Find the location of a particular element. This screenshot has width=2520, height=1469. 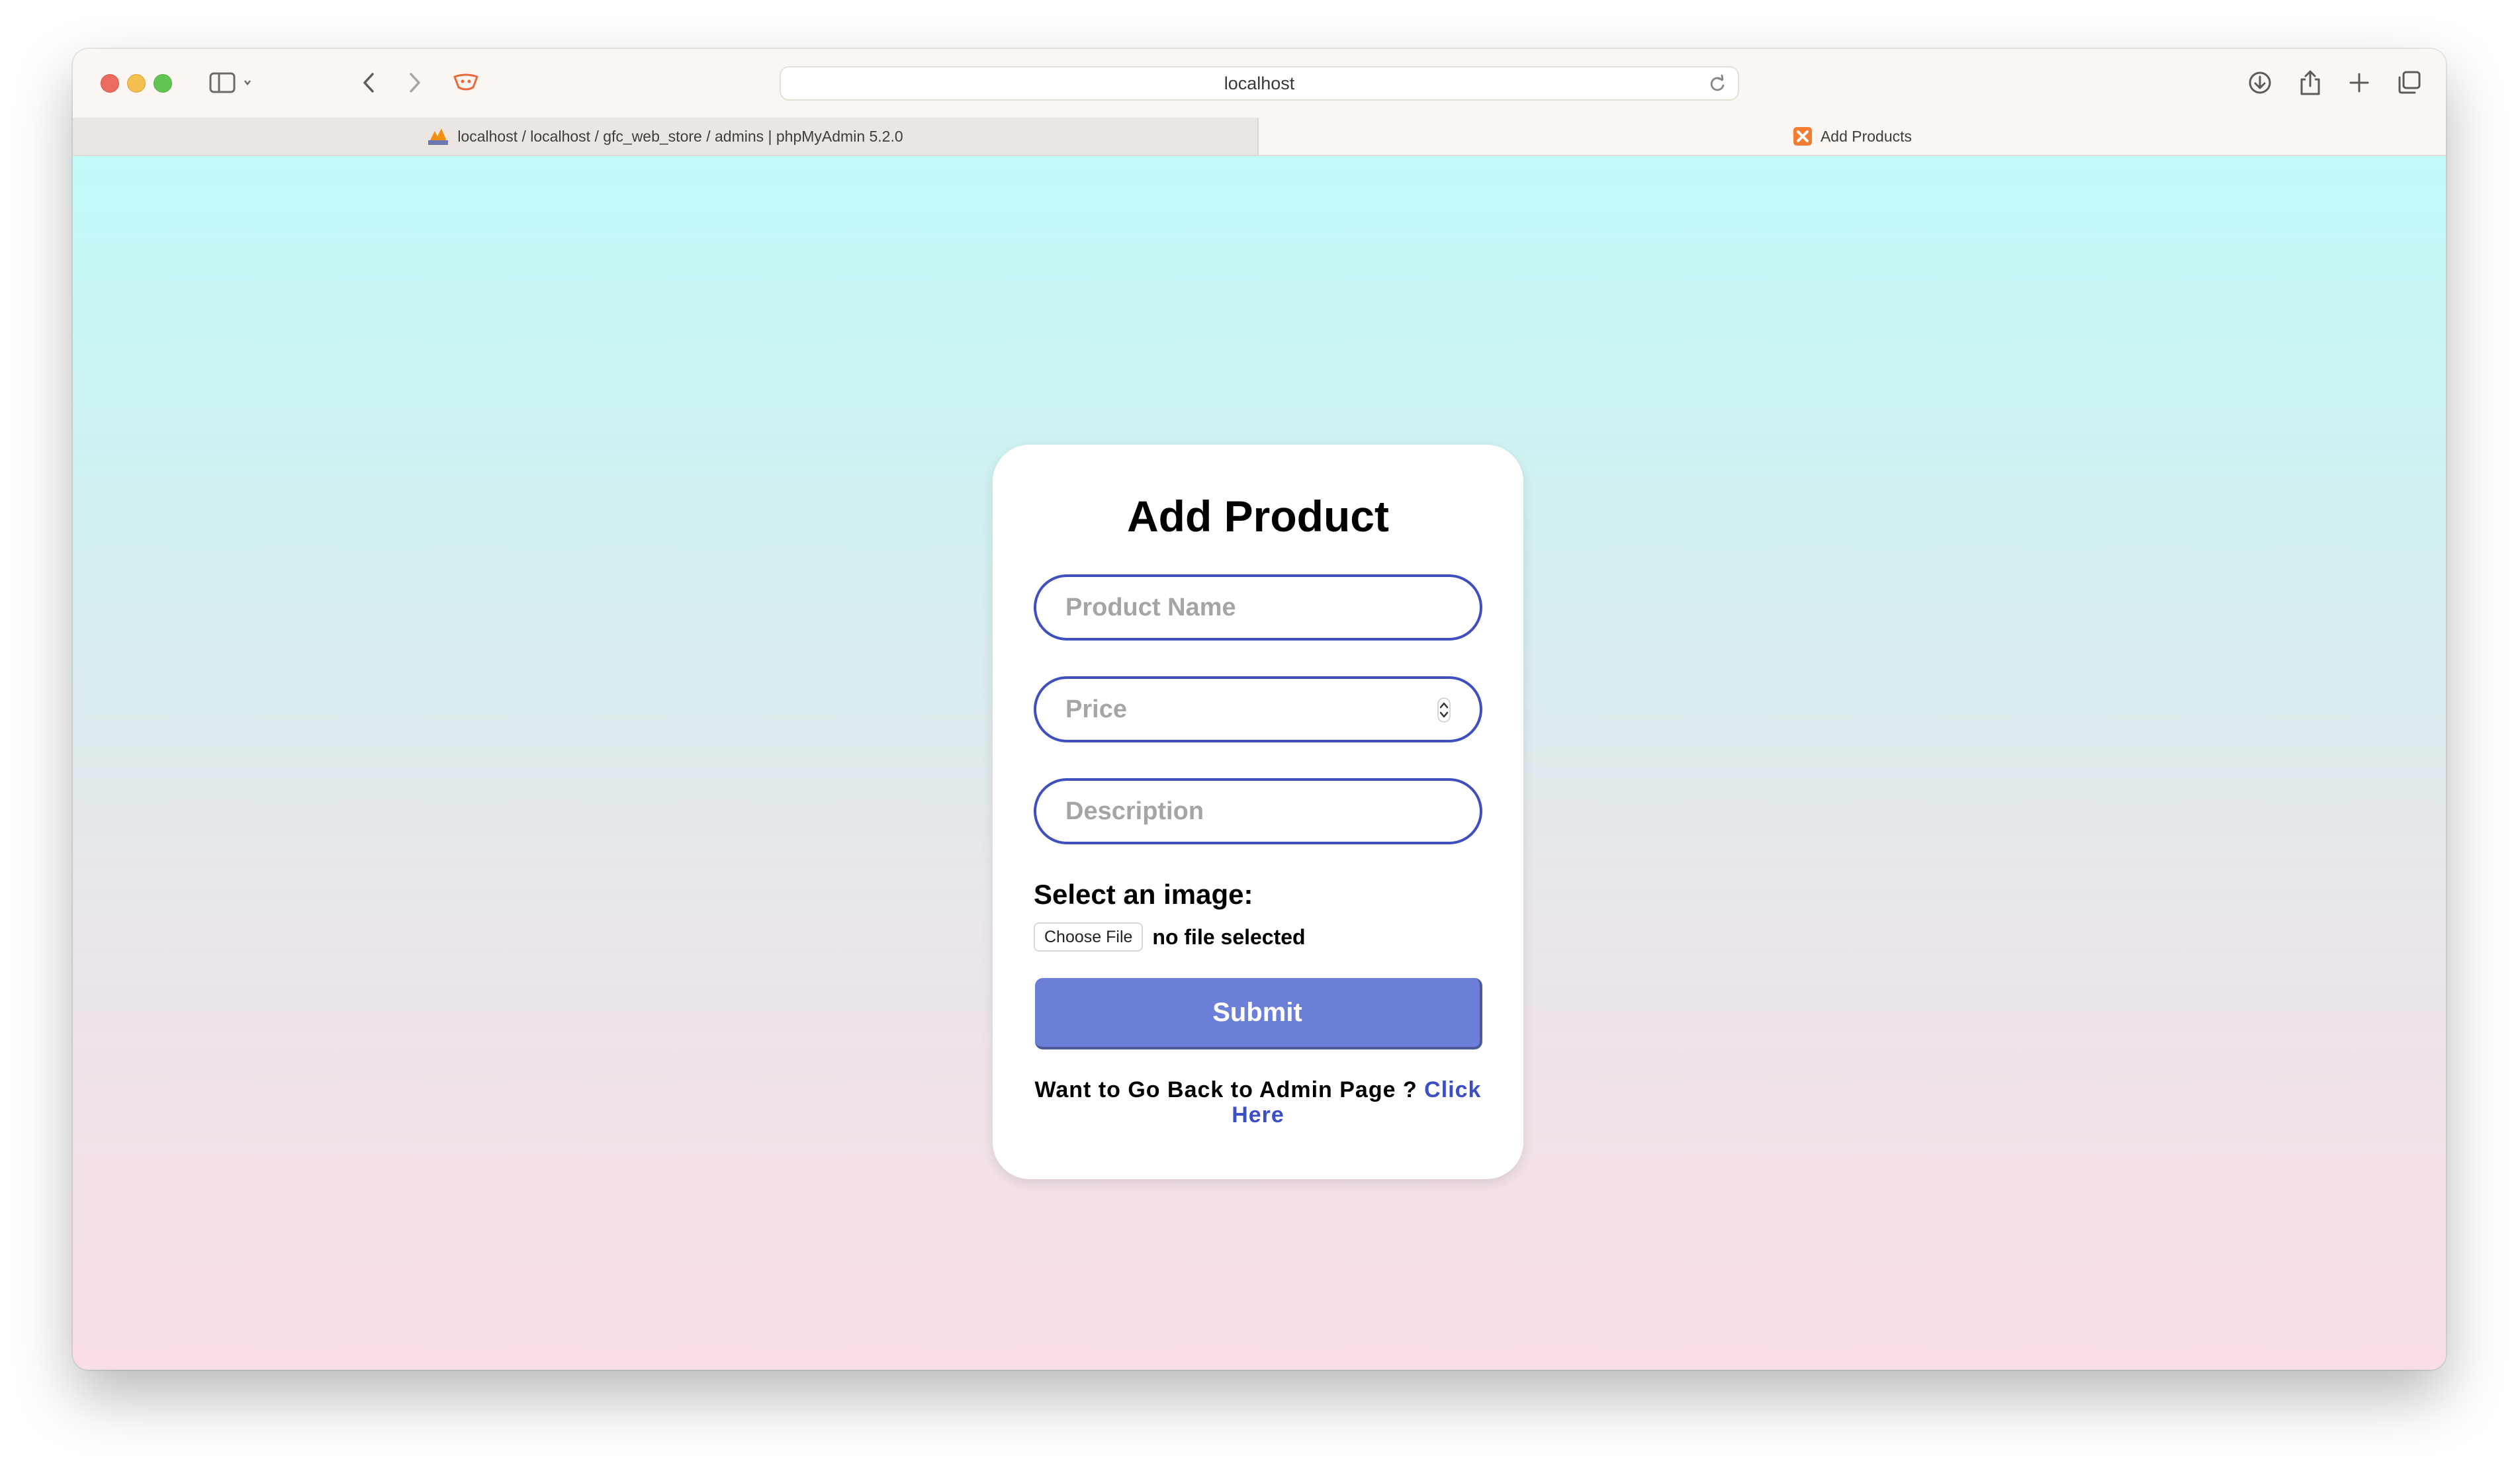

zoom-window-button is located at coordinates (163, 83).